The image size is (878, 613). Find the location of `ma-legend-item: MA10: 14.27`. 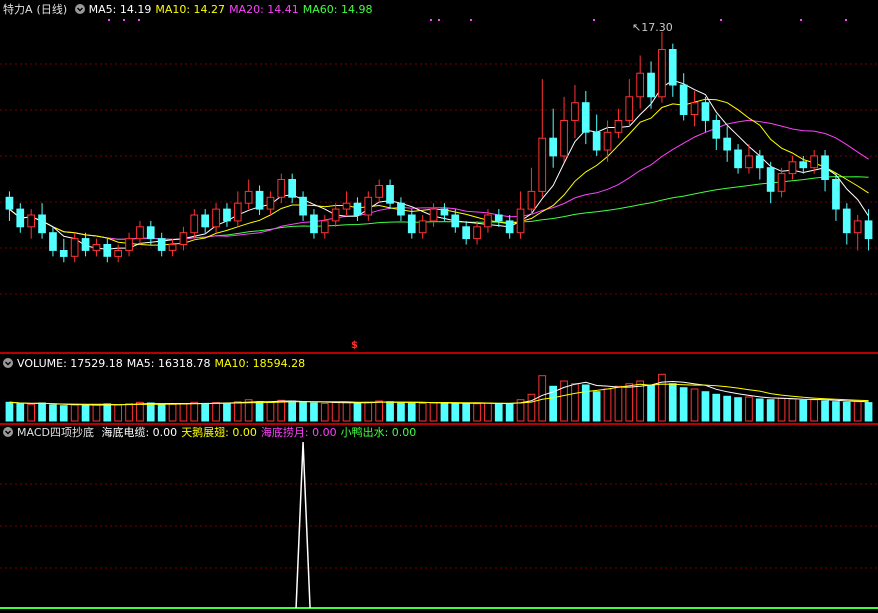

ma-legend-item: MA10: 14.27 is located at coordinates (190, 9).